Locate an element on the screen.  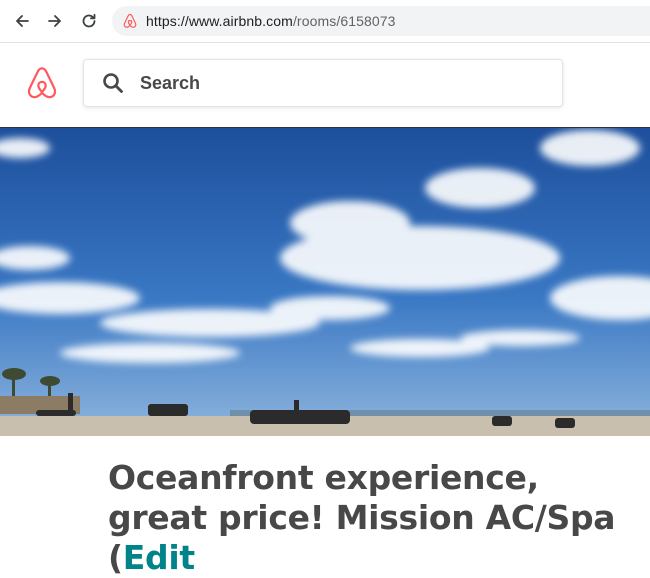
url-text: https://www.airbnb.com/rooms/6158073 is located at coordinates (271, 21).